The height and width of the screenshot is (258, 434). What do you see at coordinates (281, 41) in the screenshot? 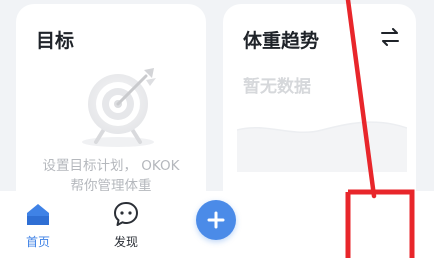
I see `trend-card-title: 体重趋势` at bounding box center [281, 41].